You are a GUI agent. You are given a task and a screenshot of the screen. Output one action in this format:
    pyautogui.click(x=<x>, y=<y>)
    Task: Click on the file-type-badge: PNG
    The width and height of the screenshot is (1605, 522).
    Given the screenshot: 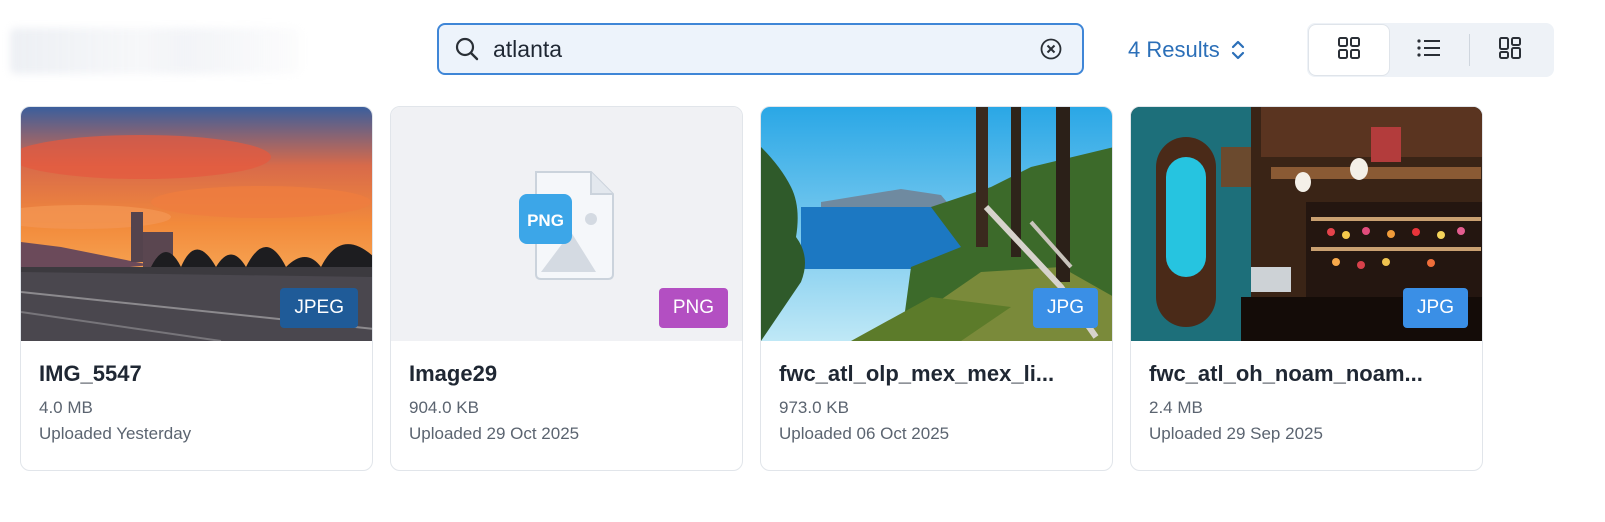 What is the action you would take?
    pyautogui.click(x=693, y=308)
    